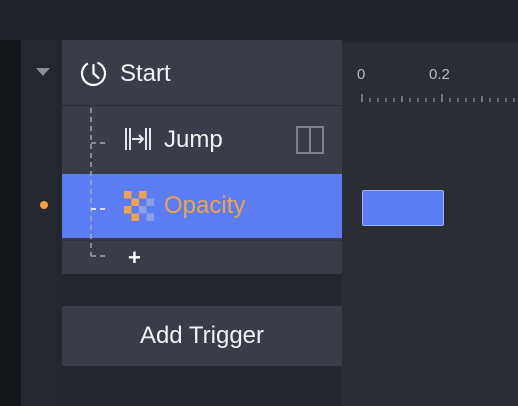 This screenshot has width=518, height=406. I want to click on add-trigger-button: Add Trigger, so click(202, 336).